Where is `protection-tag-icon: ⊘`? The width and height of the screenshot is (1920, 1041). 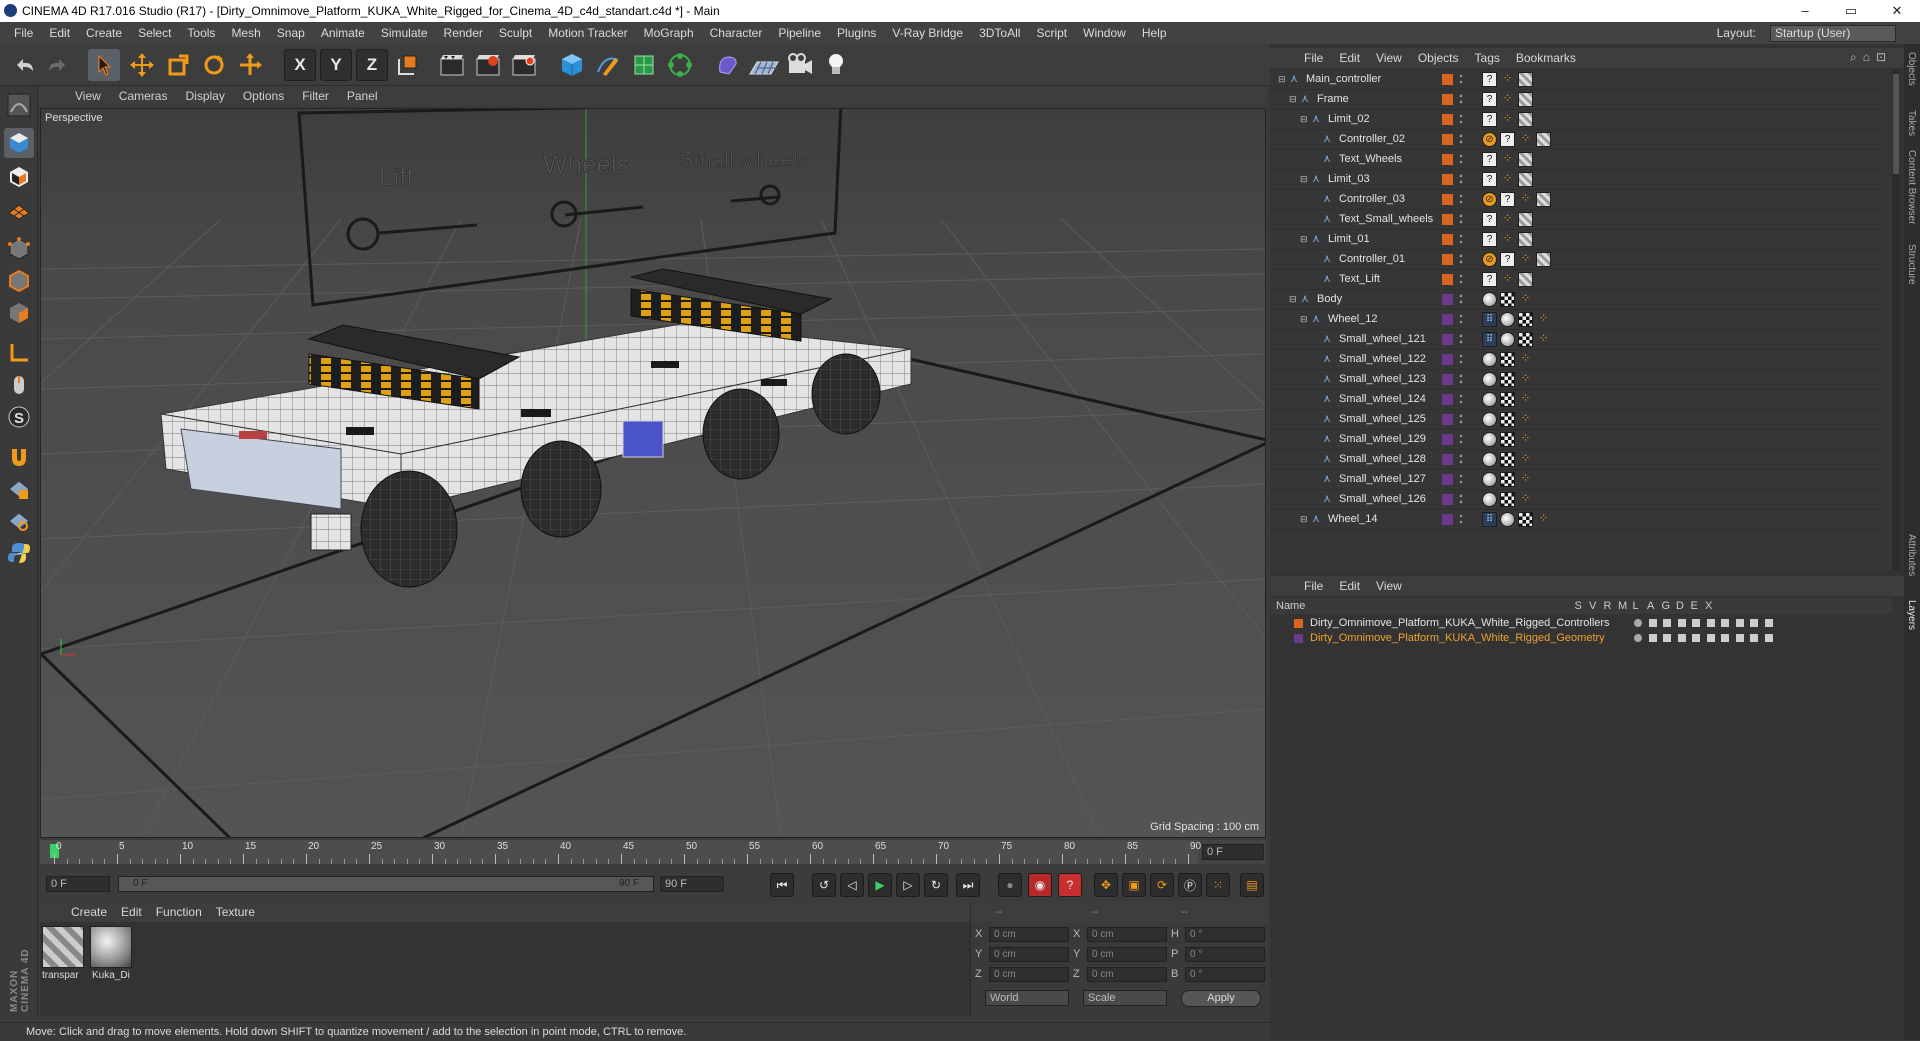
protection-tag-icon: ⊘ is located at coordinates (1489, 259).